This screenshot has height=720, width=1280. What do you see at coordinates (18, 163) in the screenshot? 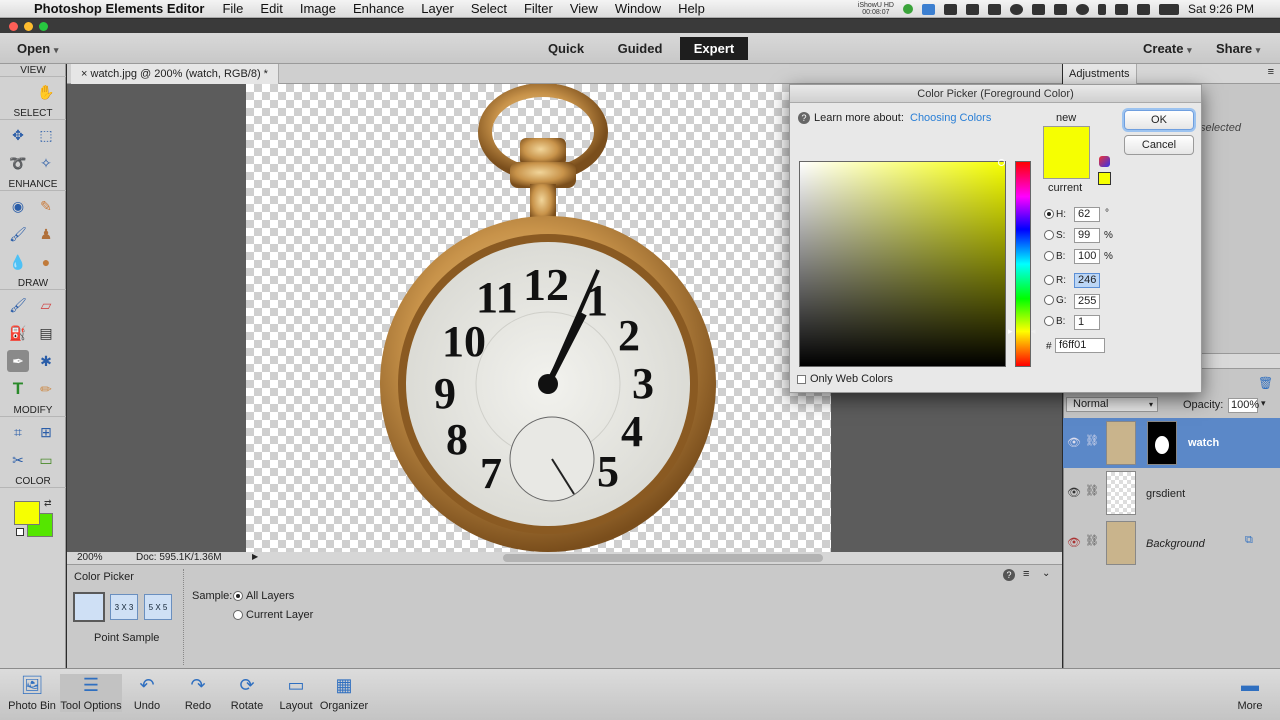
I see `lasso-tool-icon: ➰` at bounding box center [18, 163].